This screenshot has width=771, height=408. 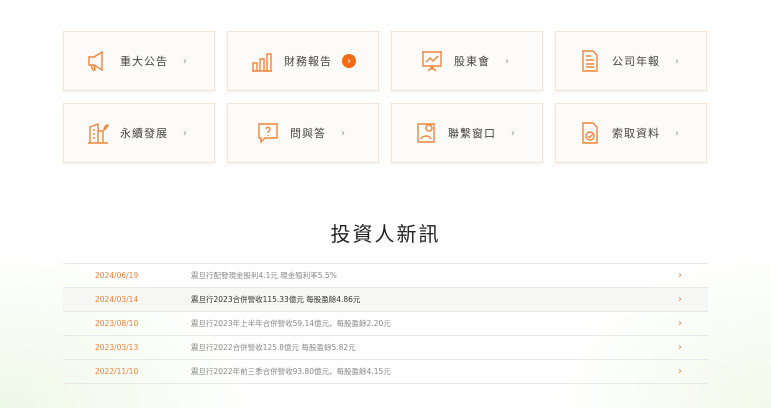 I want to click on card-label: 財務報告, so click(x=308, y=61).